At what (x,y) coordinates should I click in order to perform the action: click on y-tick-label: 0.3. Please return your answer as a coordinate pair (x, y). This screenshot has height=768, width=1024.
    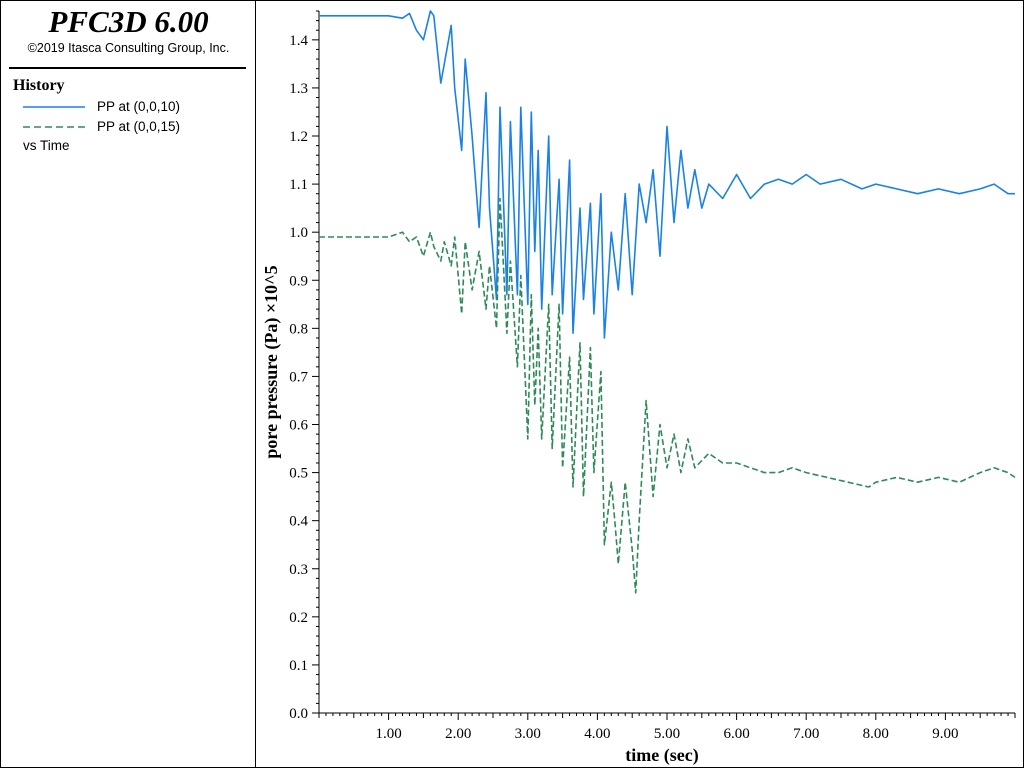
    Looking at the image, I should click on (298, 570).